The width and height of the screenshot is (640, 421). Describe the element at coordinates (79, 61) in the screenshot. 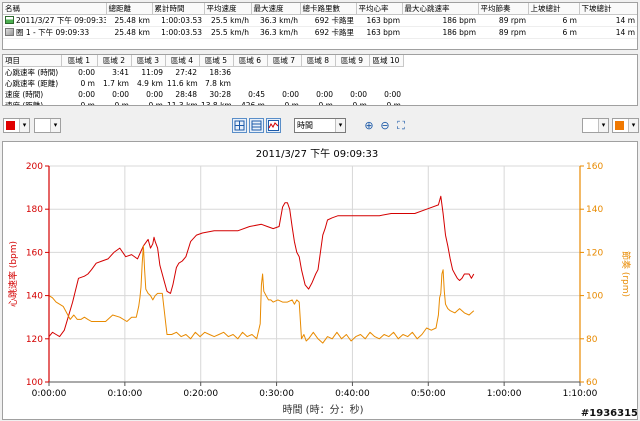

I see `column-header-zone-1: 區域 1` at that location.